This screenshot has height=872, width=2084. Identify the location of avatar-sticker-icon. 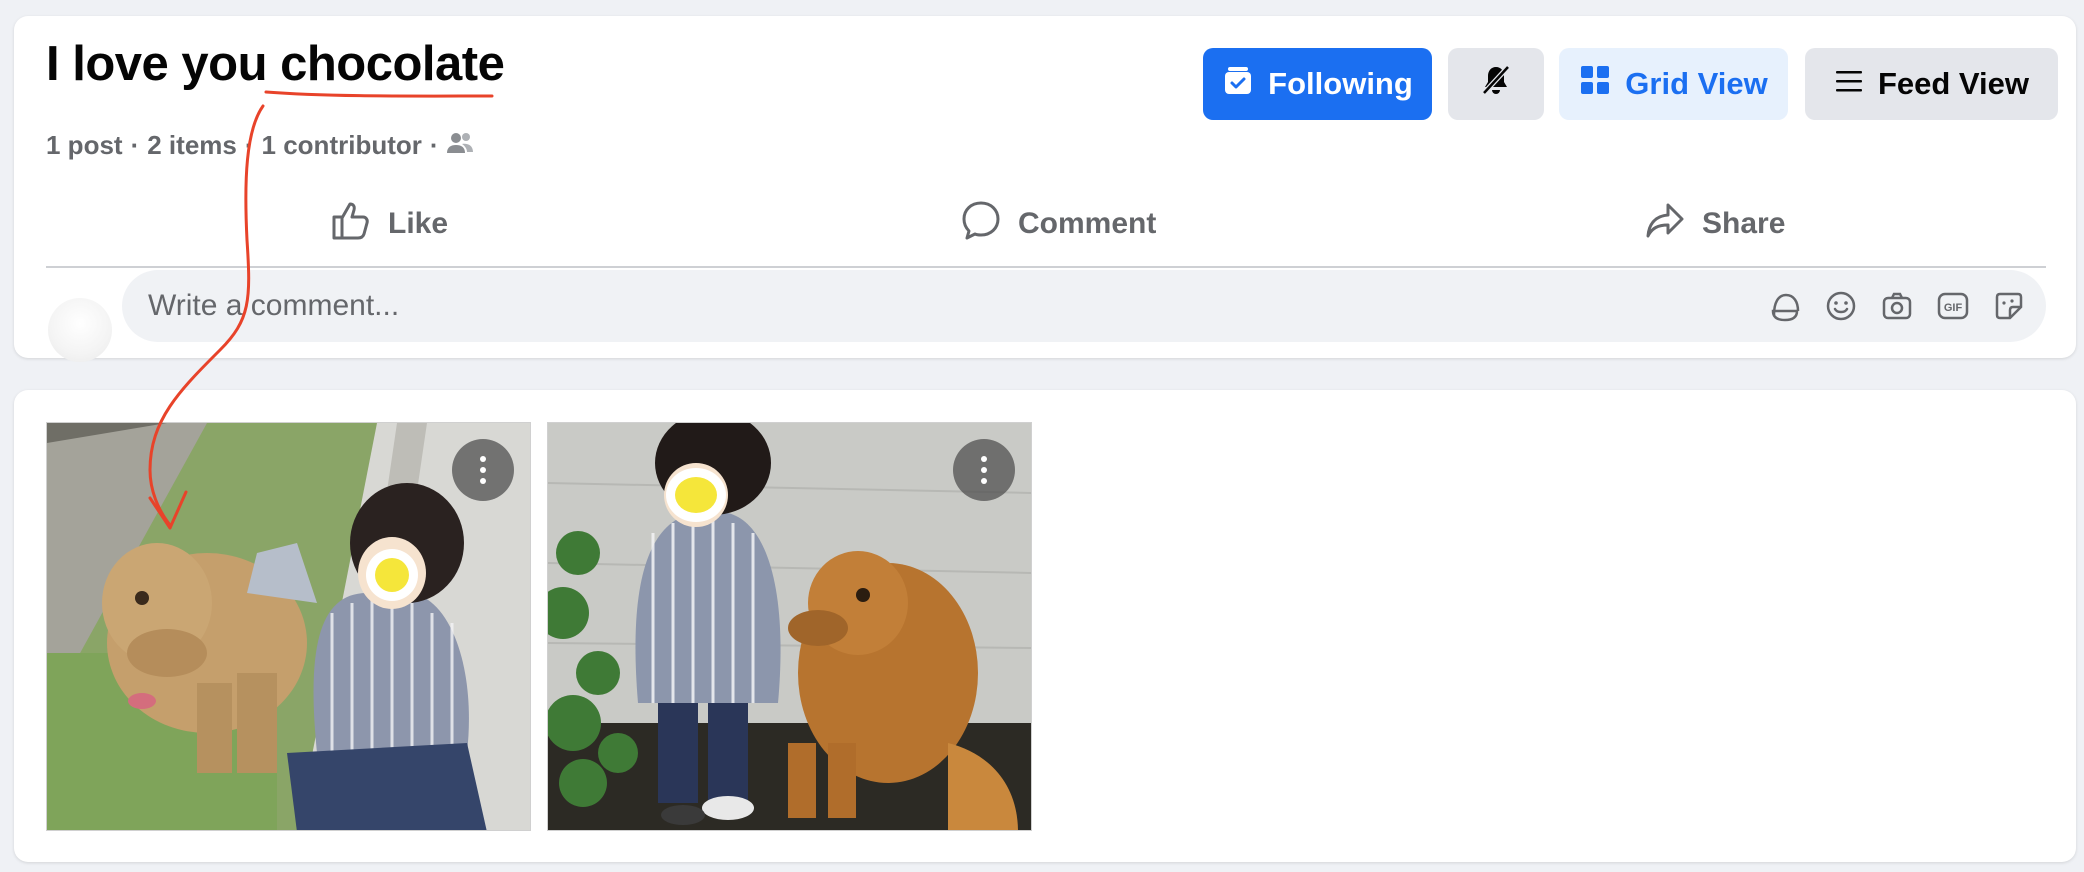
(1785, 306).